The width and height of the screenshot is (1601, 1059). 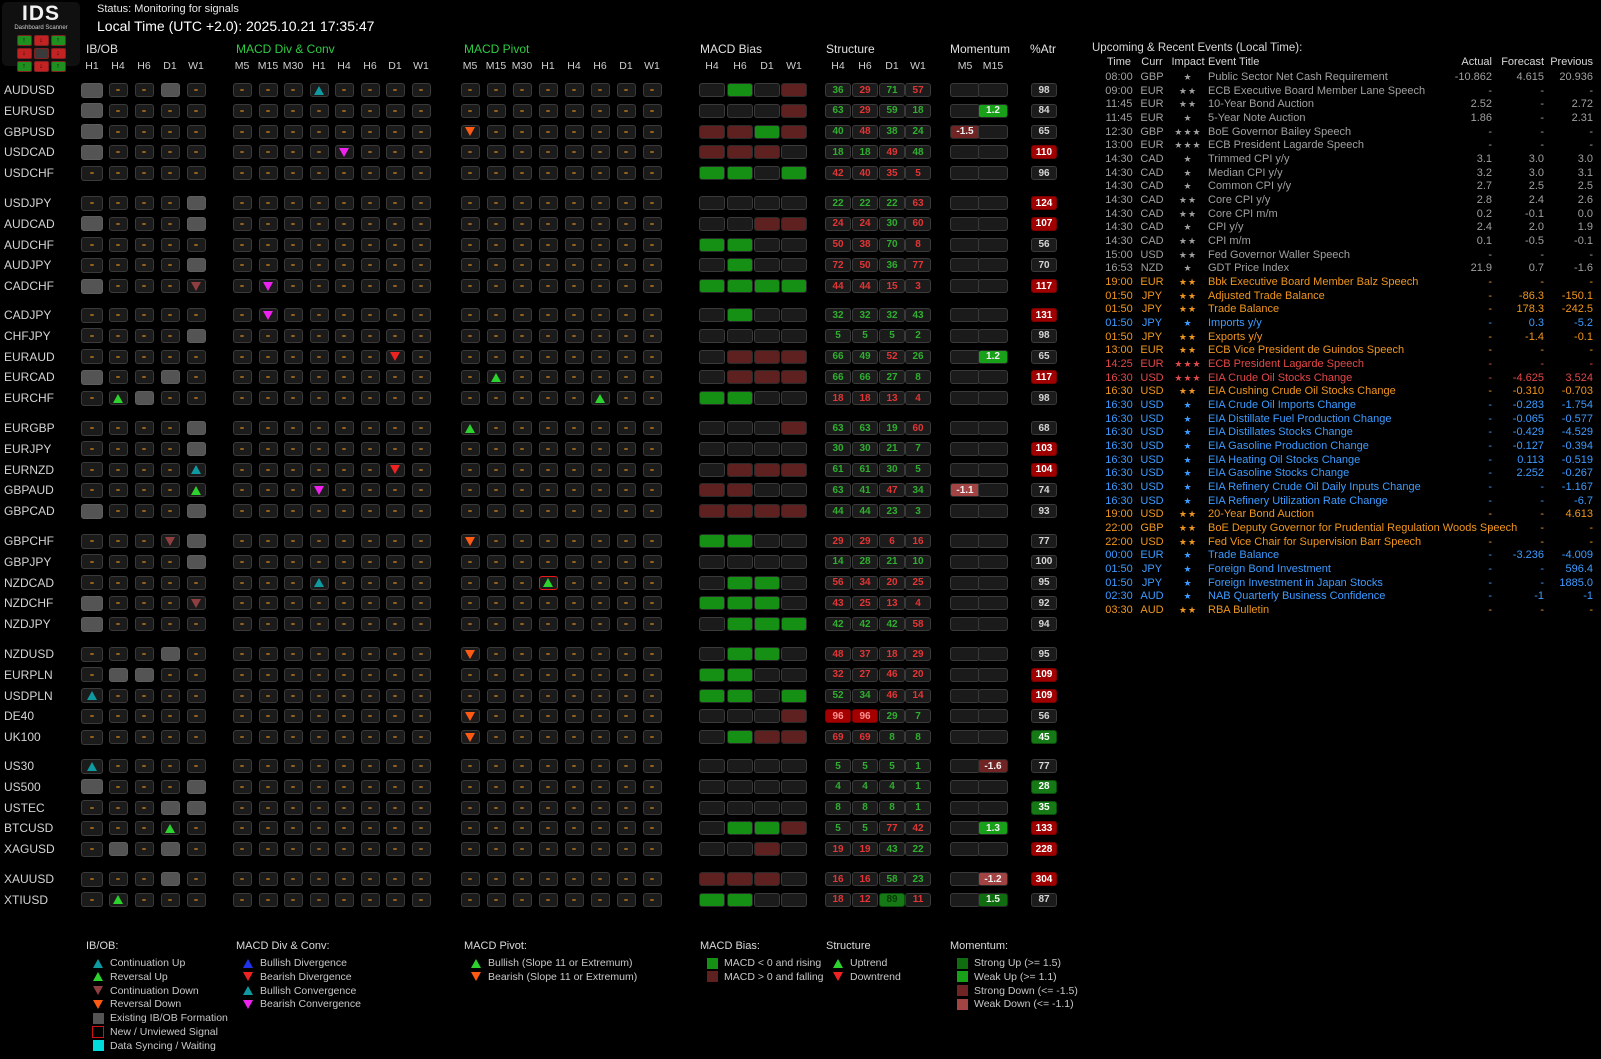 What do you see at coordinates (28, 603) in the screenshot?
I see `pair-label: NZDCHF` at bounding box center [28, 603].